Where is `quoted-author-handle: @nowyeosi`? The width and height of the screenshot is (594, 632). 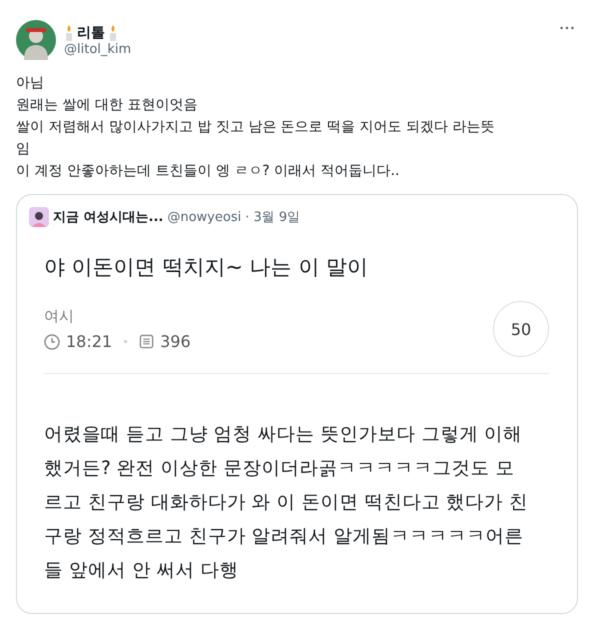
quoted-author-handle: @nowyeosi is located at coordinates (204, 217).